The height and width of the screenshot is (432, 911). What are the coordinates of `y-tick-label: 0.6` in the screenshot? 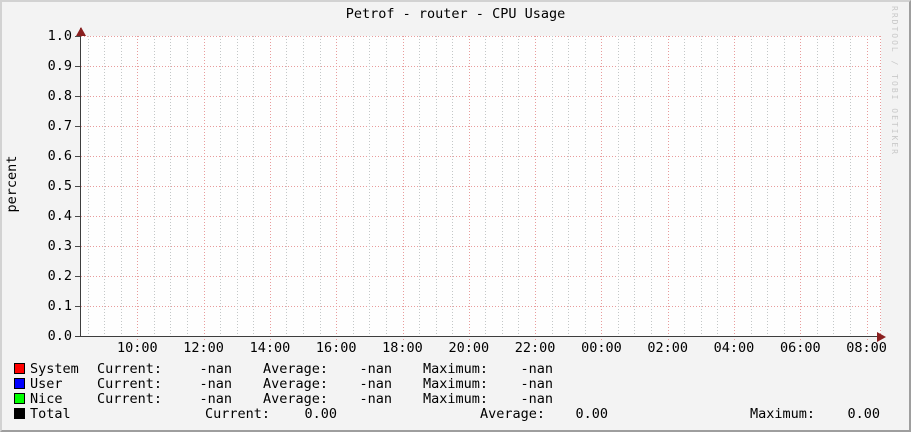 It's located at (59, 156).